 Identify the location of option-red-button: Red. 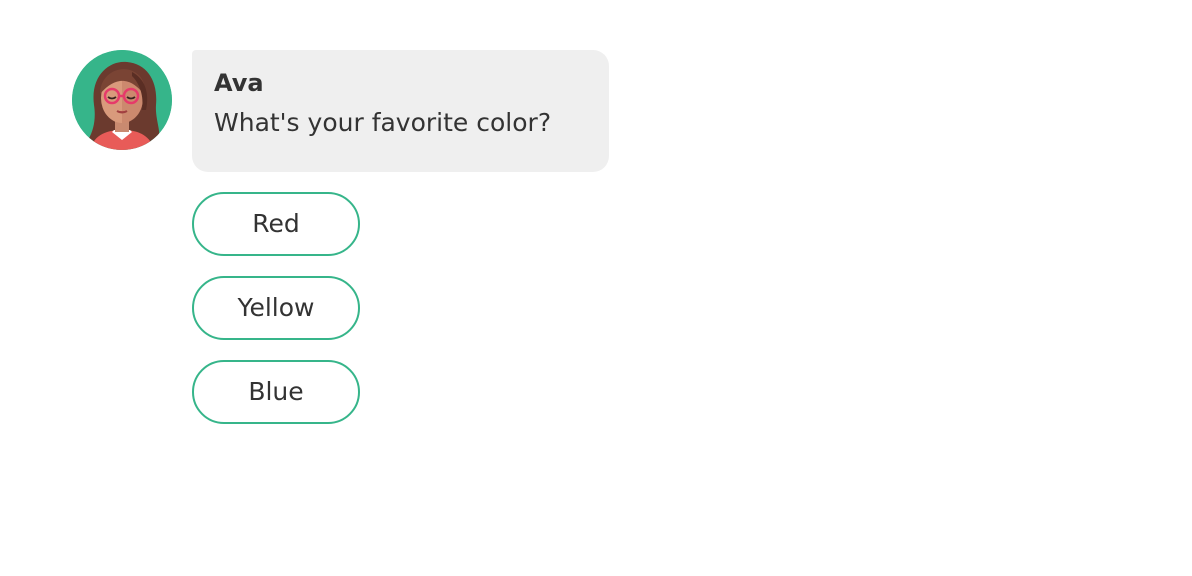
(276, 224).